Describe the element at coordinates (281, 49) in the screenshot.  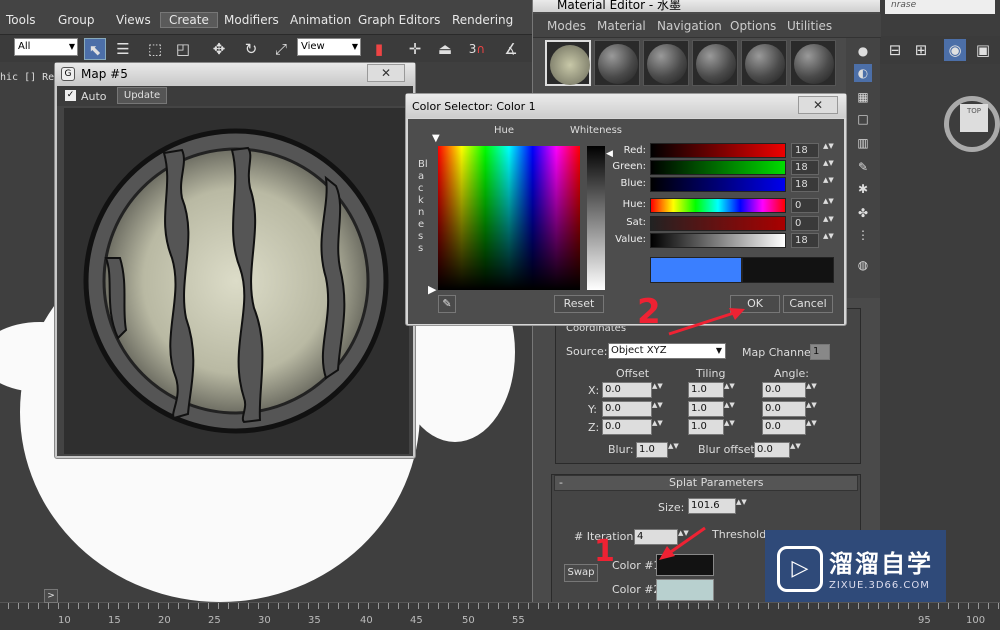
I see `scale-icon: ⤢` at that location.